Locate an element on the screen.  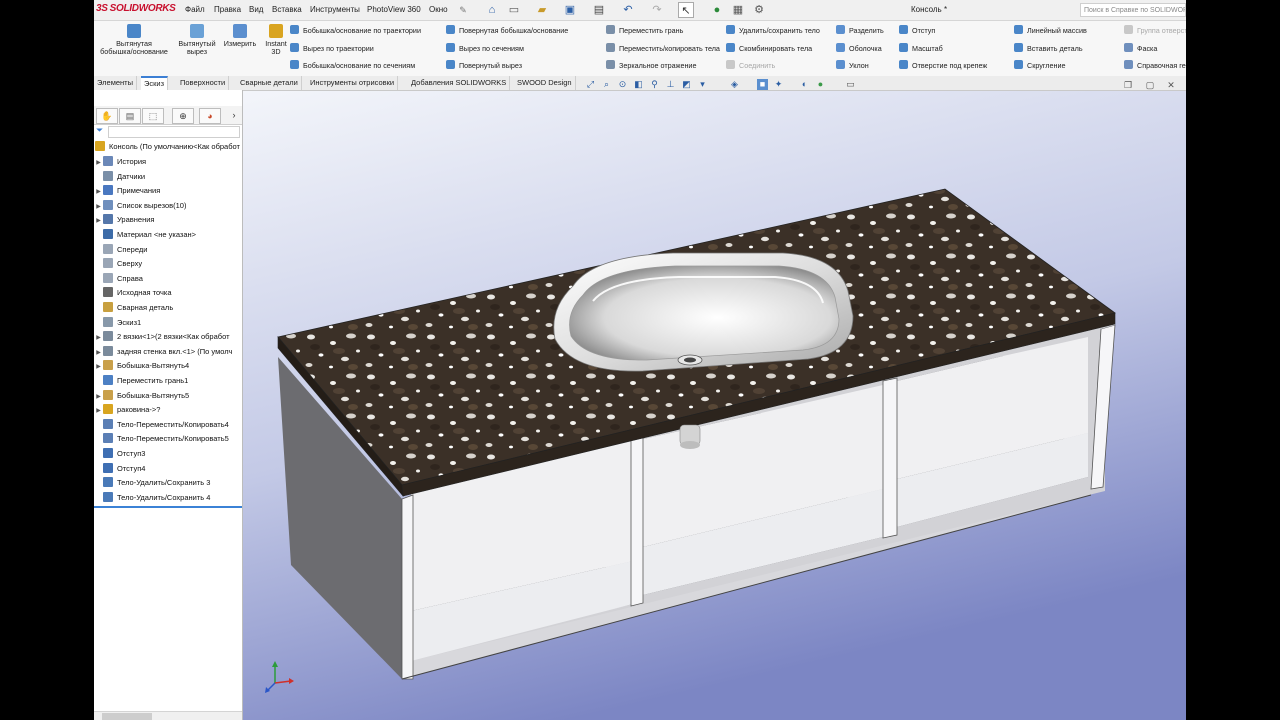
ribbon-cmd-2-1: Переместить/копировать тела is located at coordinates (663, 48).